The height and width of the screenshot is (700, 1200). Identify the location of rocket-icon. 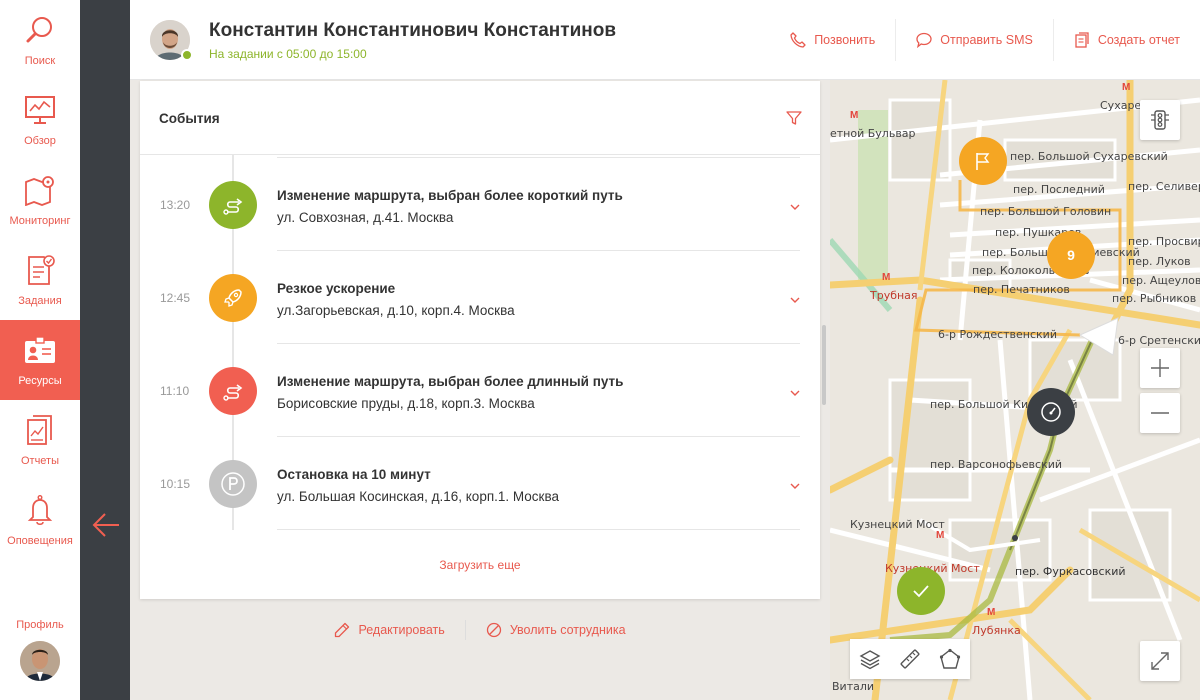
(233, 298).